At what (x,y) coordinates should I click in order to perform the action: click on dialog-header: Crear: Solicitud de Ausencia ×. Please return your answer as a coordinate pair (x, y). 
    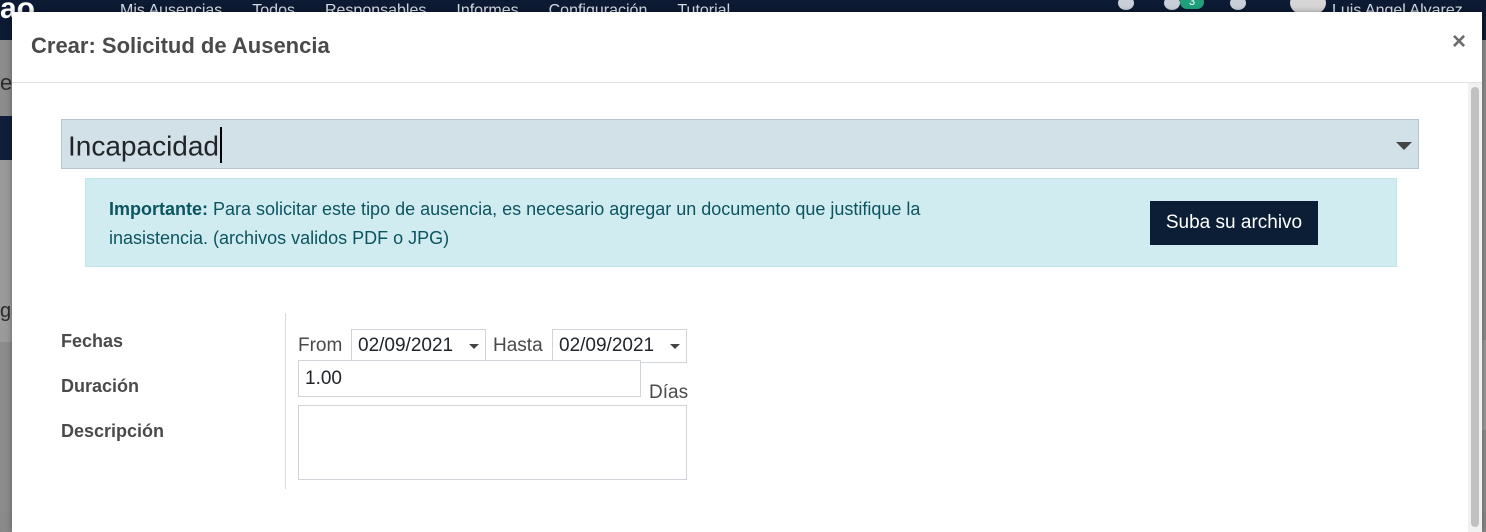
    Looking at the image, I should click on (747, 47).